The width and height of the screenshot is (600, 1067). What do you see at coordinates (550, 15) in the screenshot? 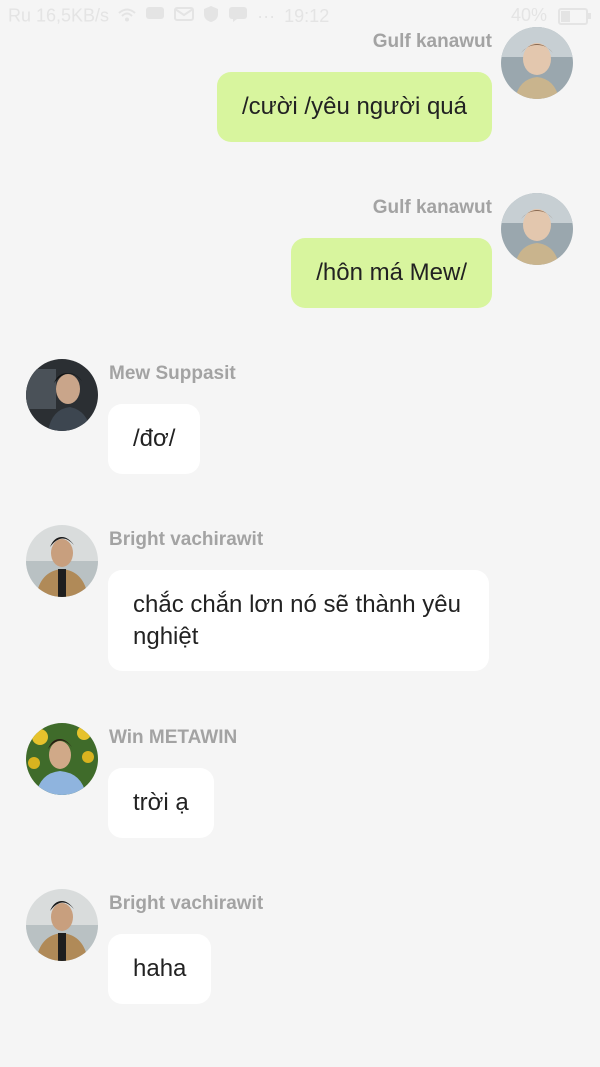
I see `status-bar-right: 40%` at bounding box center [550, 15].